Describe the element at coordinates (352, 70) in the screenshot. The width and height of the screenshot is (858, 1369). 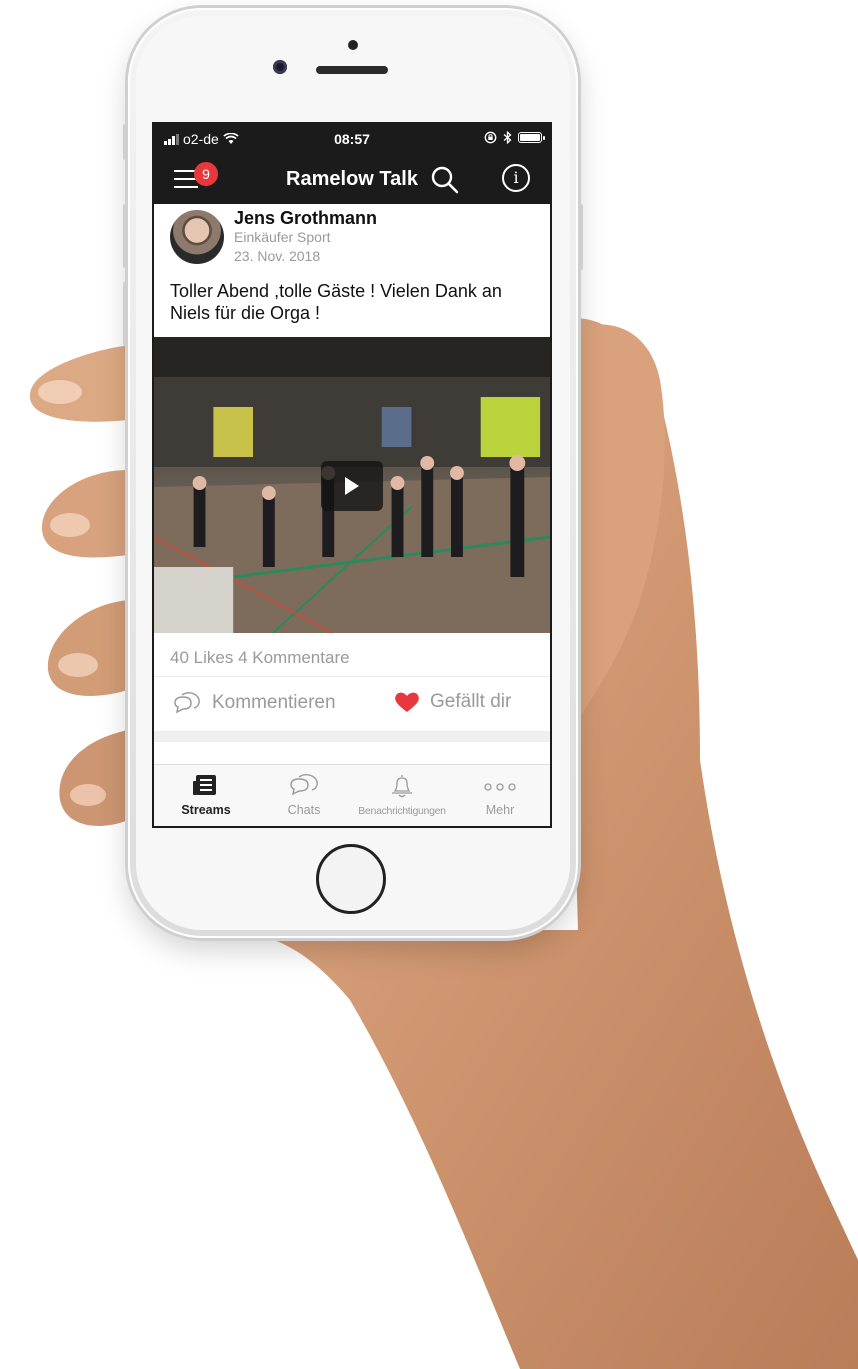
I see `earpiece-speaker` at that location.